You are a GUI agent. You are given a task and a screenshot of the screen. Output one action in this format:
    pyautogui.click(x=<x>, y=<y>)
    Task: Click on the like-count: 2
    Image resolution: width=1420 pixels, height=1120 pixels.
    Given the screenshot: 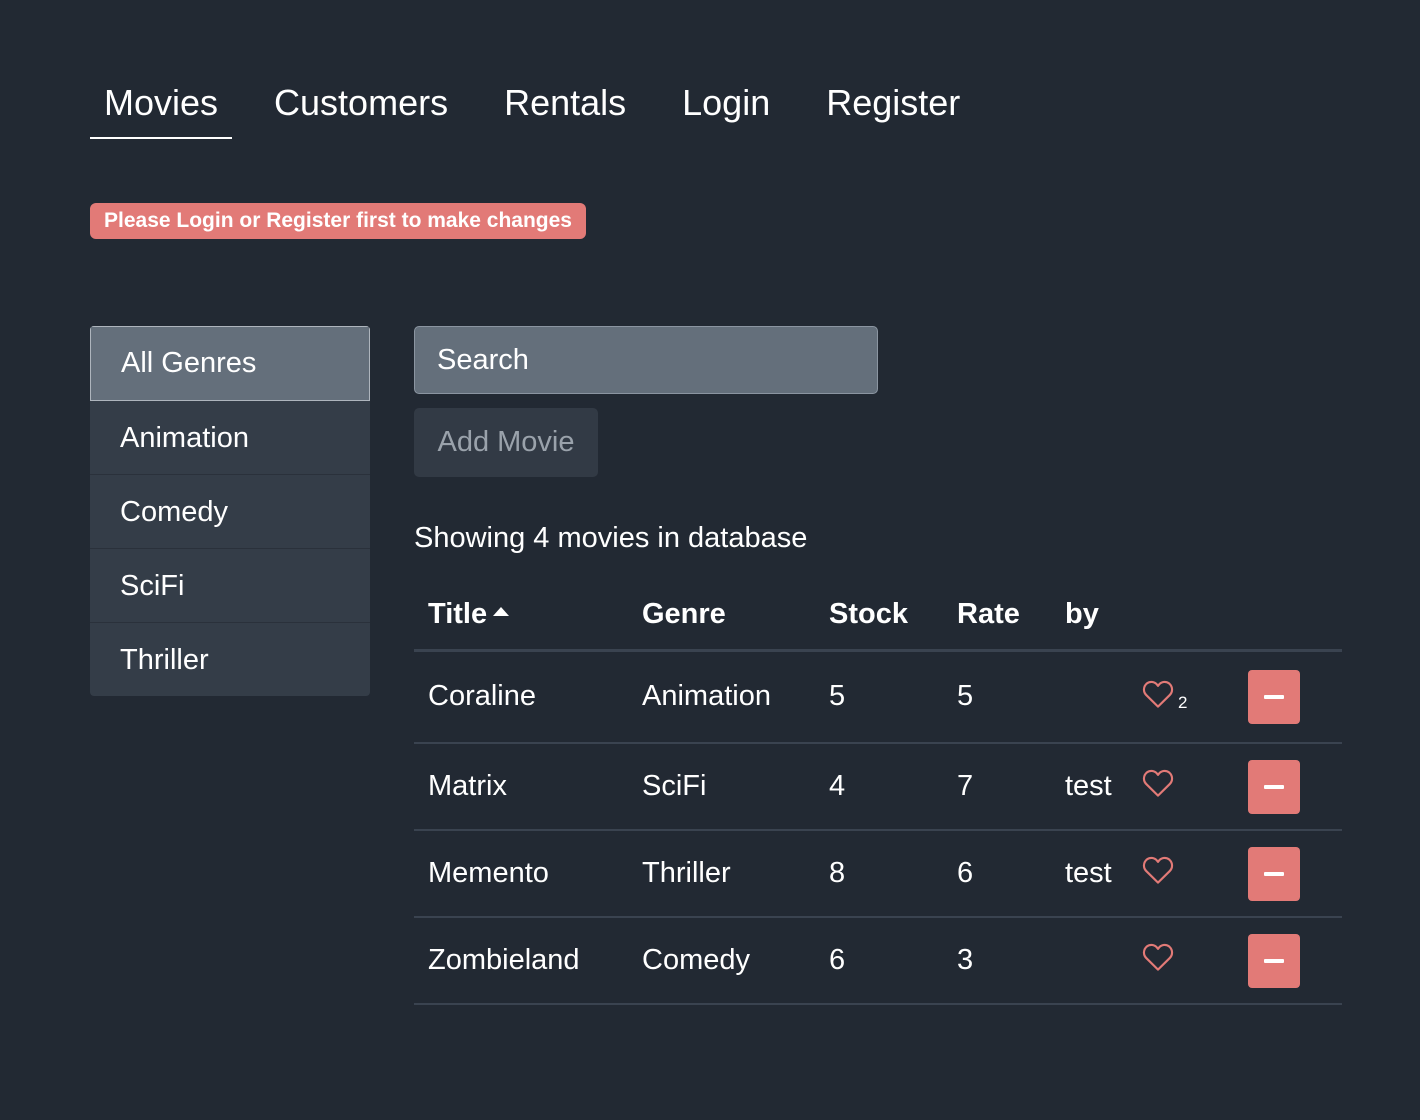 What is the action you would take?
    pyautogui.click(x=1183, y=703)
    